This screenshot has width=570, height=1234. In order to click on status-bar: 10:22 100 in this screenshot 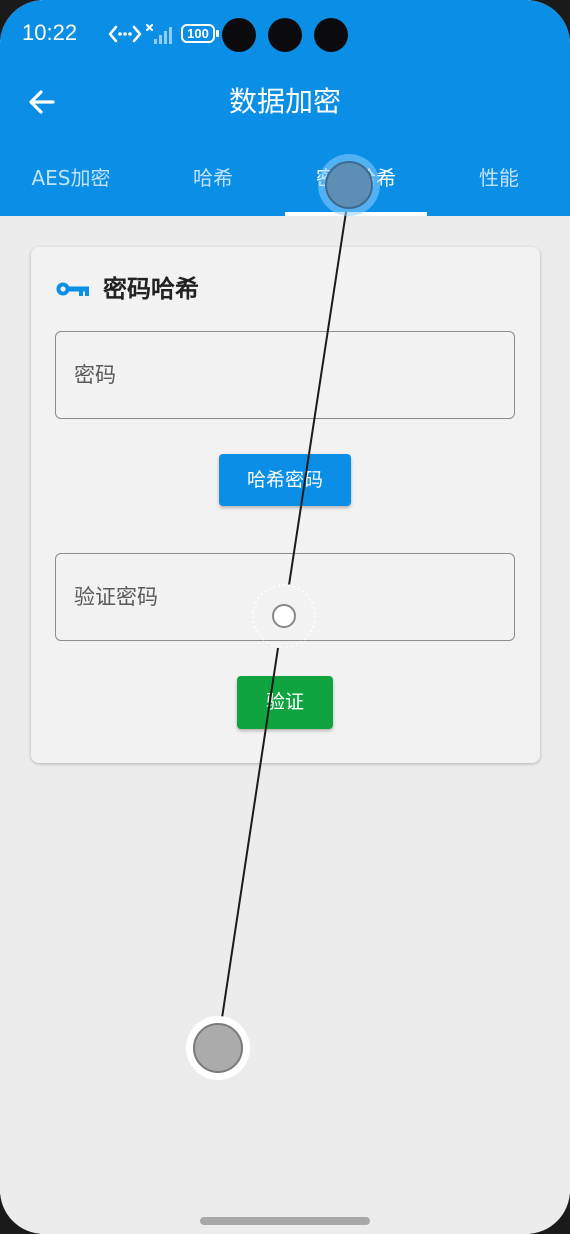, I will do `click(285, 35)`.